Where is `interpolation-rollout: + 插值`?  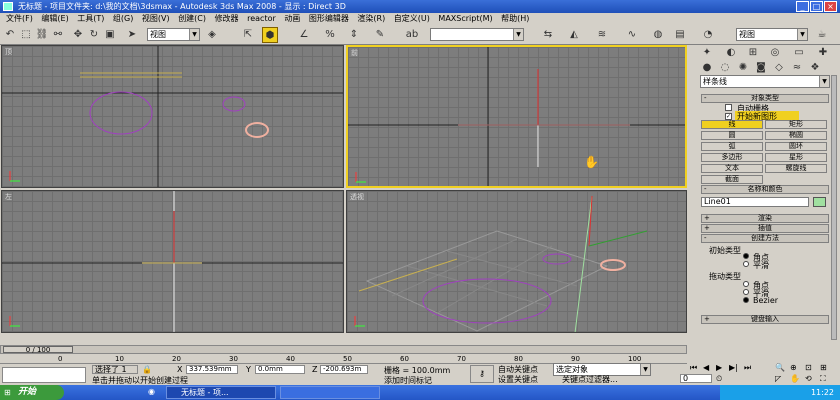
interpolation-rollout: + 插值 is located at coordinates (765, 228).